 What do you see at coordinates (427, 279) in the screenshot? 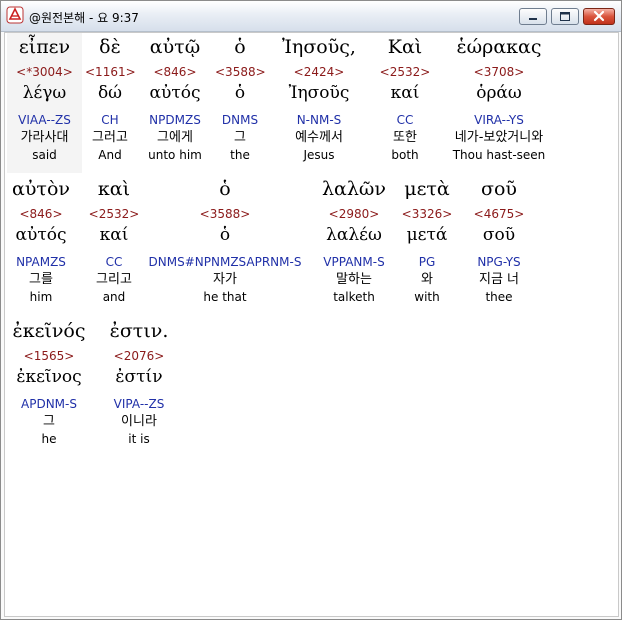
I see `korean-gloss: 와` at bounding box center [427, 279].